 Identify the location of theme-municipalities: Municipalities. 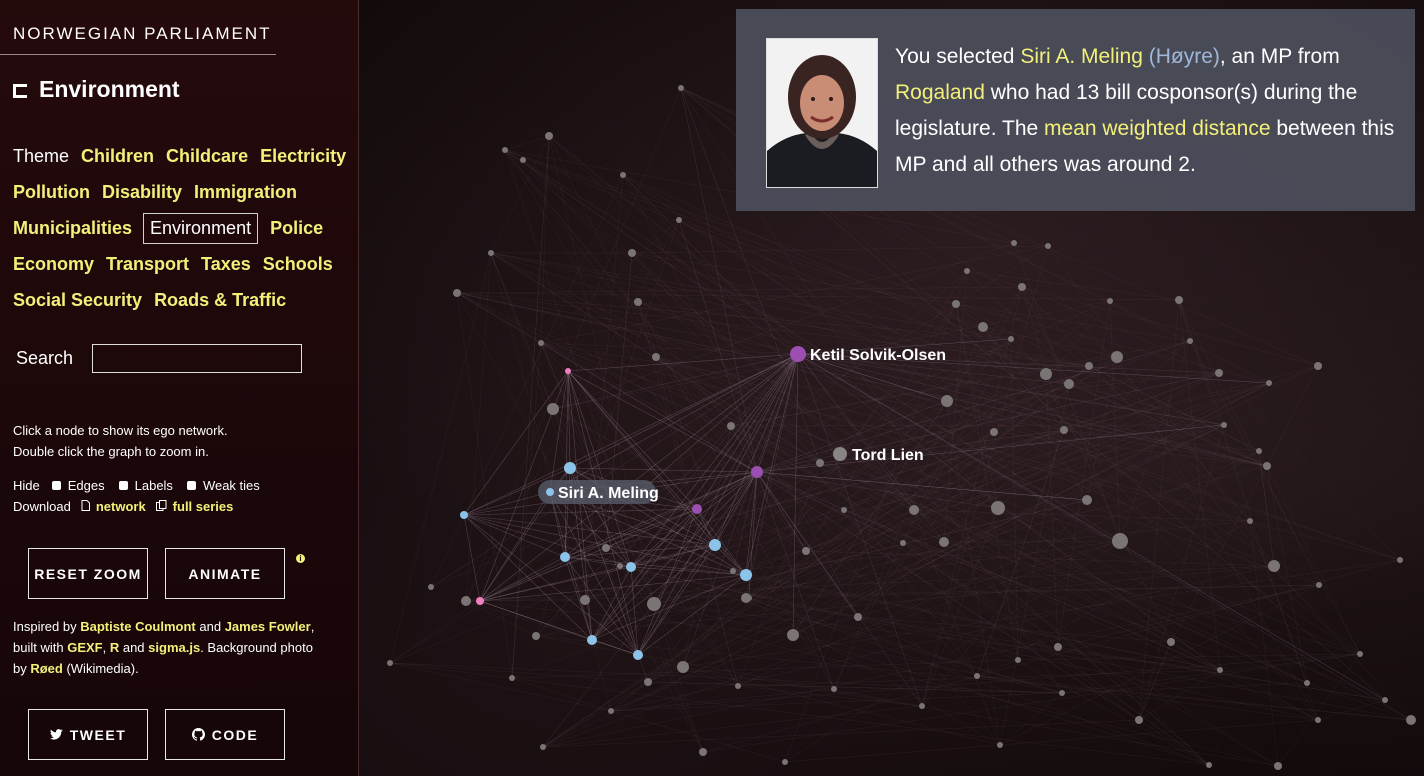
(72, 228).